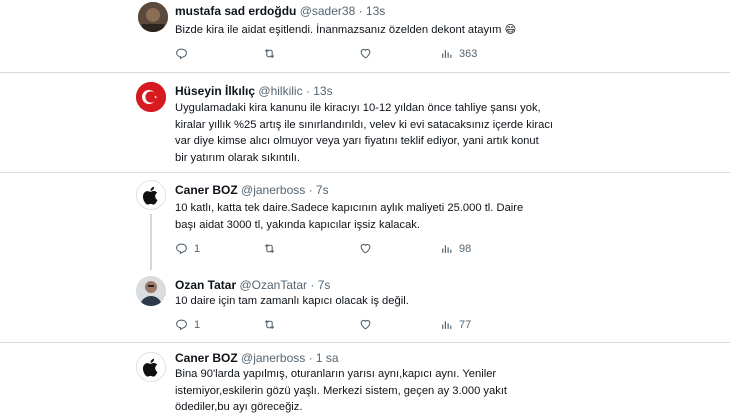 The width and height of the screenshot is (730, 420). What do you see at coordinates (465, 248) in the screenshot?
I see `view-count: 98` at bounding box center [465, 248].